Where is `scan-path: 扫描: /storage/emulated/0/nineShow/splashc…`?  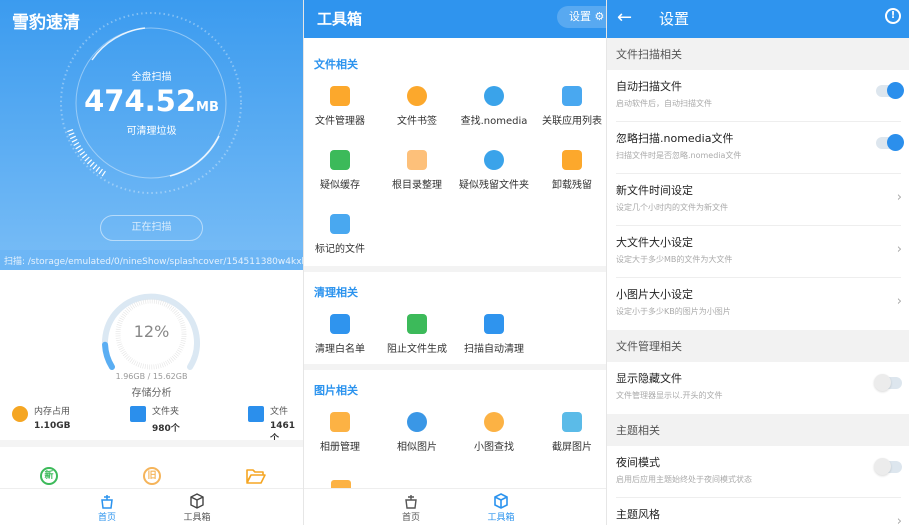 scan-path: 扫描: /storage/emulated/0/nineShow/splashc… is located at coordinates (151, 260).